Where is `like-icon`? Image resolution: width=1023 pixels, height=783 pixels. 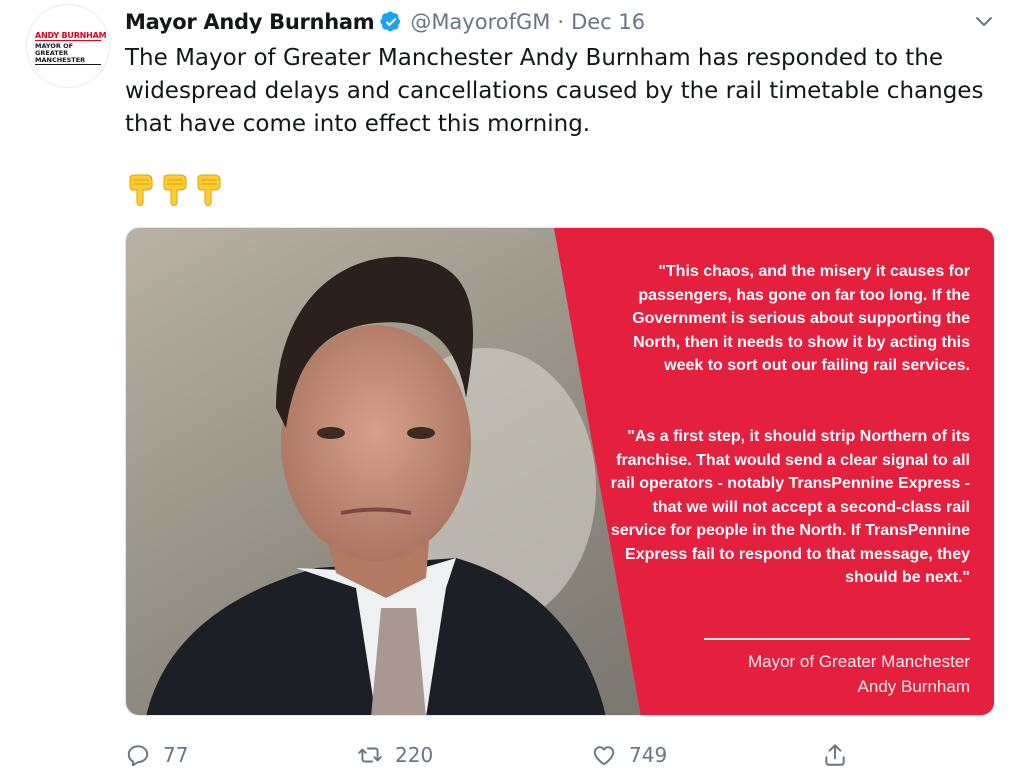
like-icon is located at coordinates (604, 756).